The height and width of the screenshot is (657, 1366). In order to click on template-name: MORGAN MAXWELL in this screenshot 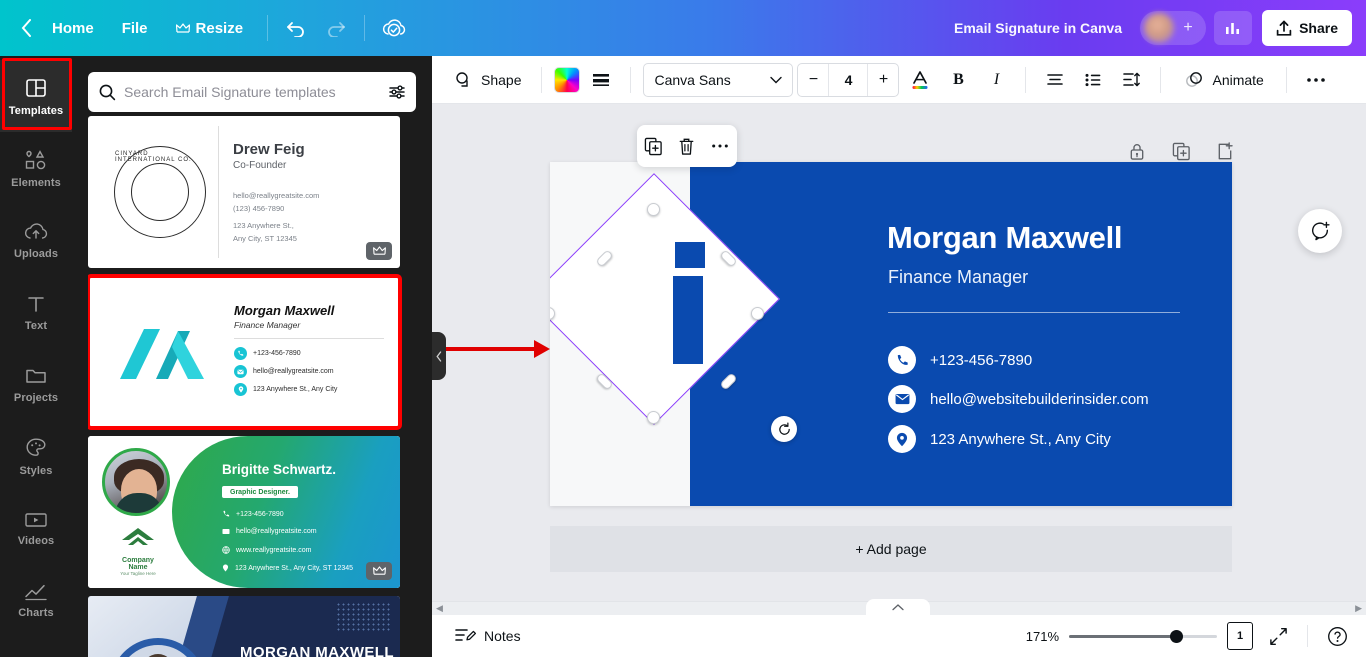, I will do `click(317, 650)`.